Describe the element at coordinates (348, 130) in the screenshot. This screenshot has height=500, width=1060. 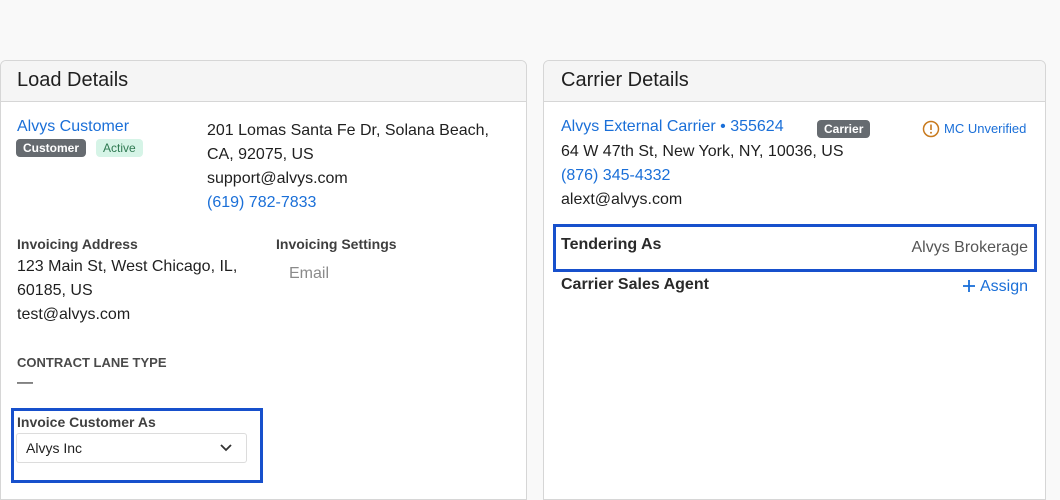
I see `customer-address-line1: 201 Lomas Santa Fe Dr, Solana Beach,` at that location.